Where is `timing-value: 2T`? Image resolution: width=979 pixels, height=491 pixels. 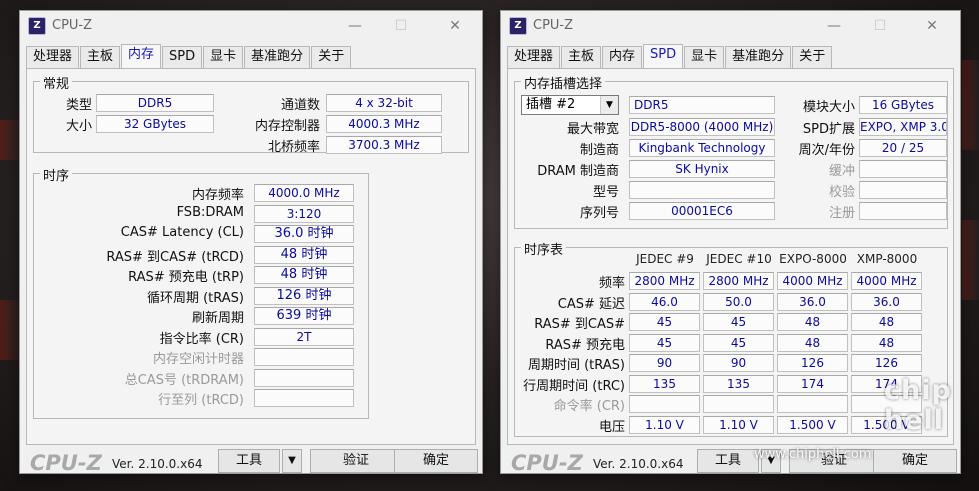 timing-value: 2T is located at coordinates (304, 336).